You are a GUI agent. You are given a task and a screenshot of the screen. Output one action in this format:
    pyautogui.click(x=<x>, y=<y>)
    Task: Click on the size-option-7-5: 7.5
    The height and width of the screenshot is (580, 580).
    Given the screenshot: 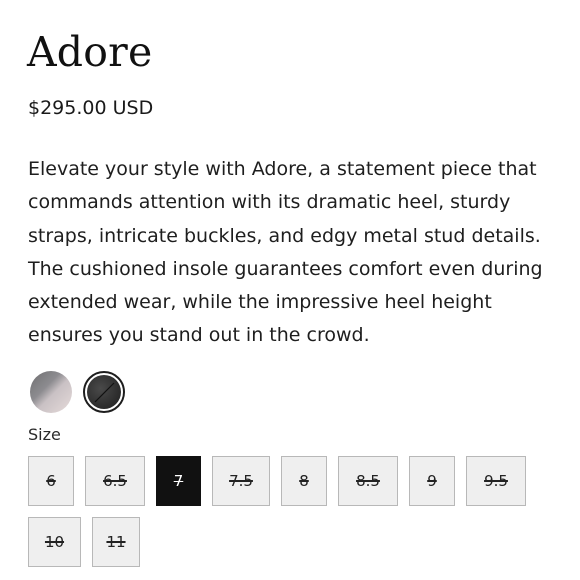 What is the action you would take?
    pyautogui.click(x=241, y=481)
    